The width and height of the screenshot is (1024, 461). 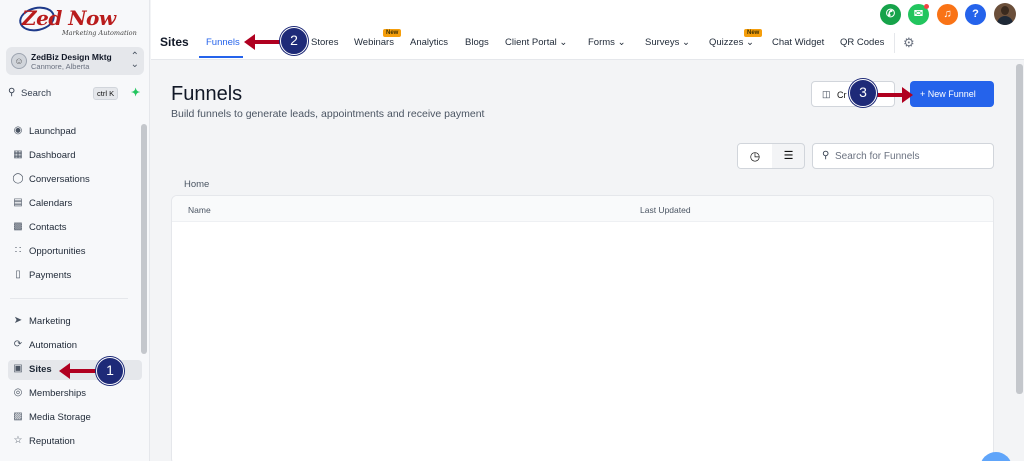 What do you see at coordinates (18, 154) in the screenshot?
I see `grid-icon: ▦` at bounding box center [18, 154].